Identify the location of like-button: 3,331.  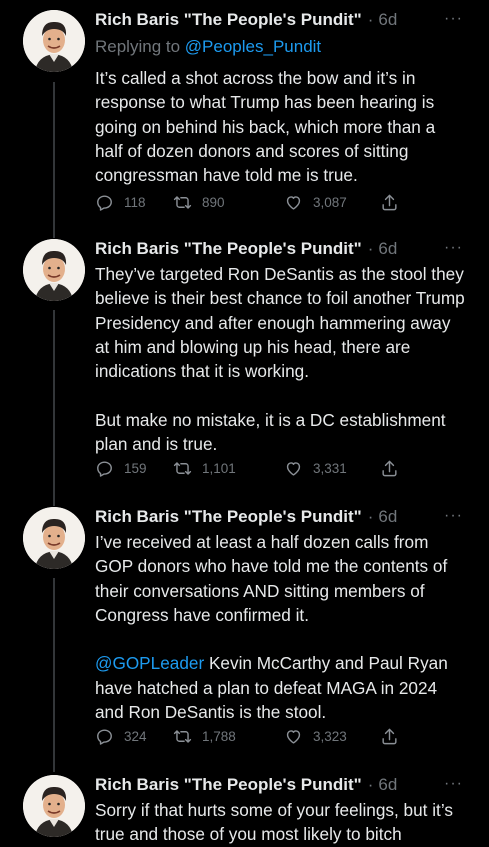
(315, 468).